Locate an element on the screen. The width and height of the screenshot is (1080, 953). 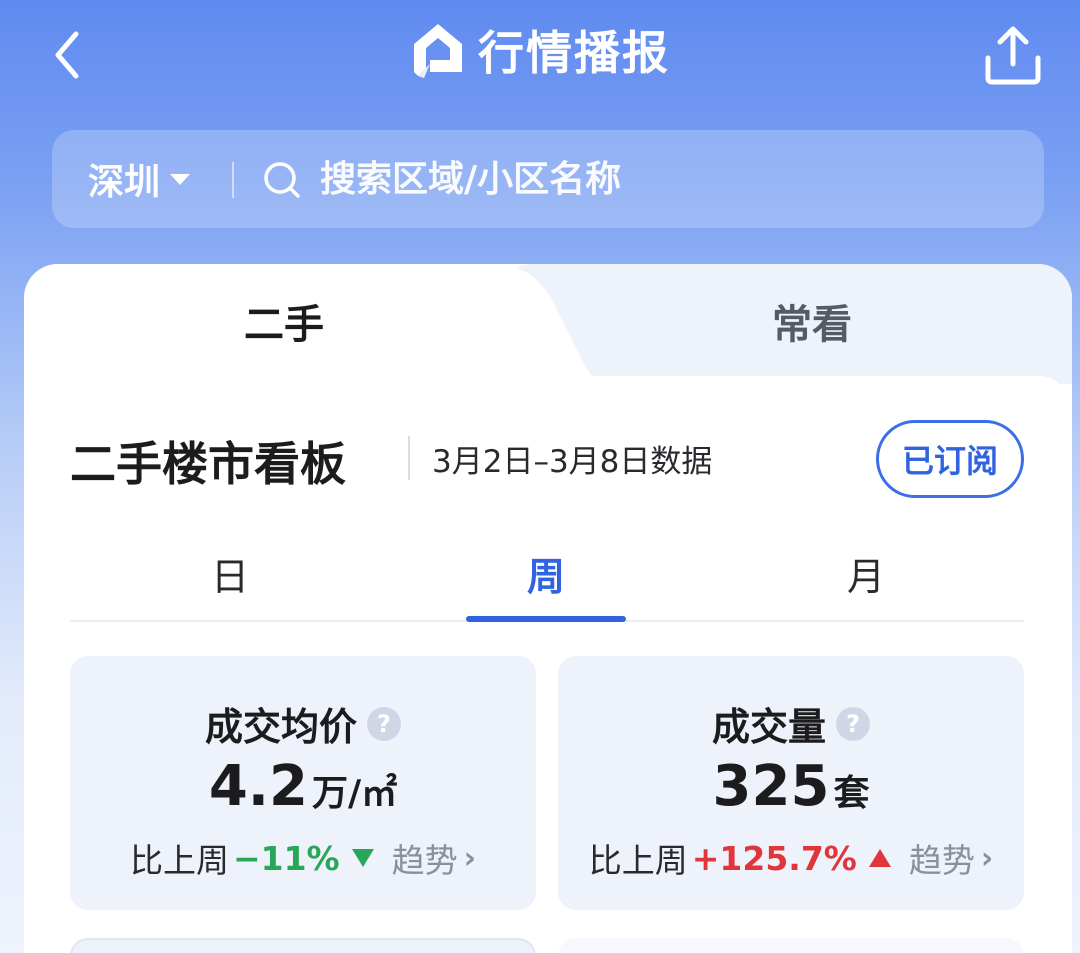
top-bar: 行情播报 is located at coordinates (540, 55).